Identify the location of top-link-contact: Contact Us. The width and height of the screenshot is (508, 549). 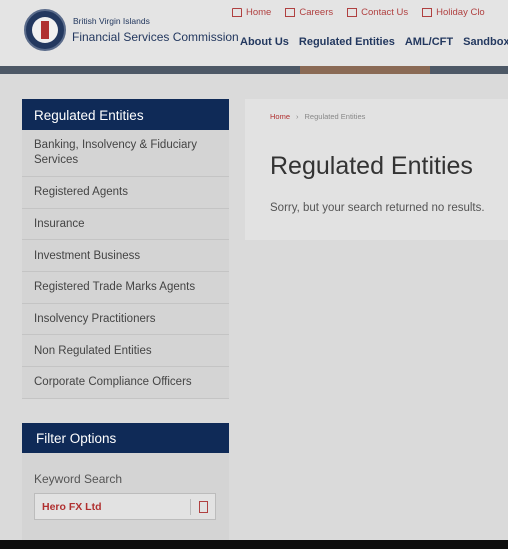
(377, 12).